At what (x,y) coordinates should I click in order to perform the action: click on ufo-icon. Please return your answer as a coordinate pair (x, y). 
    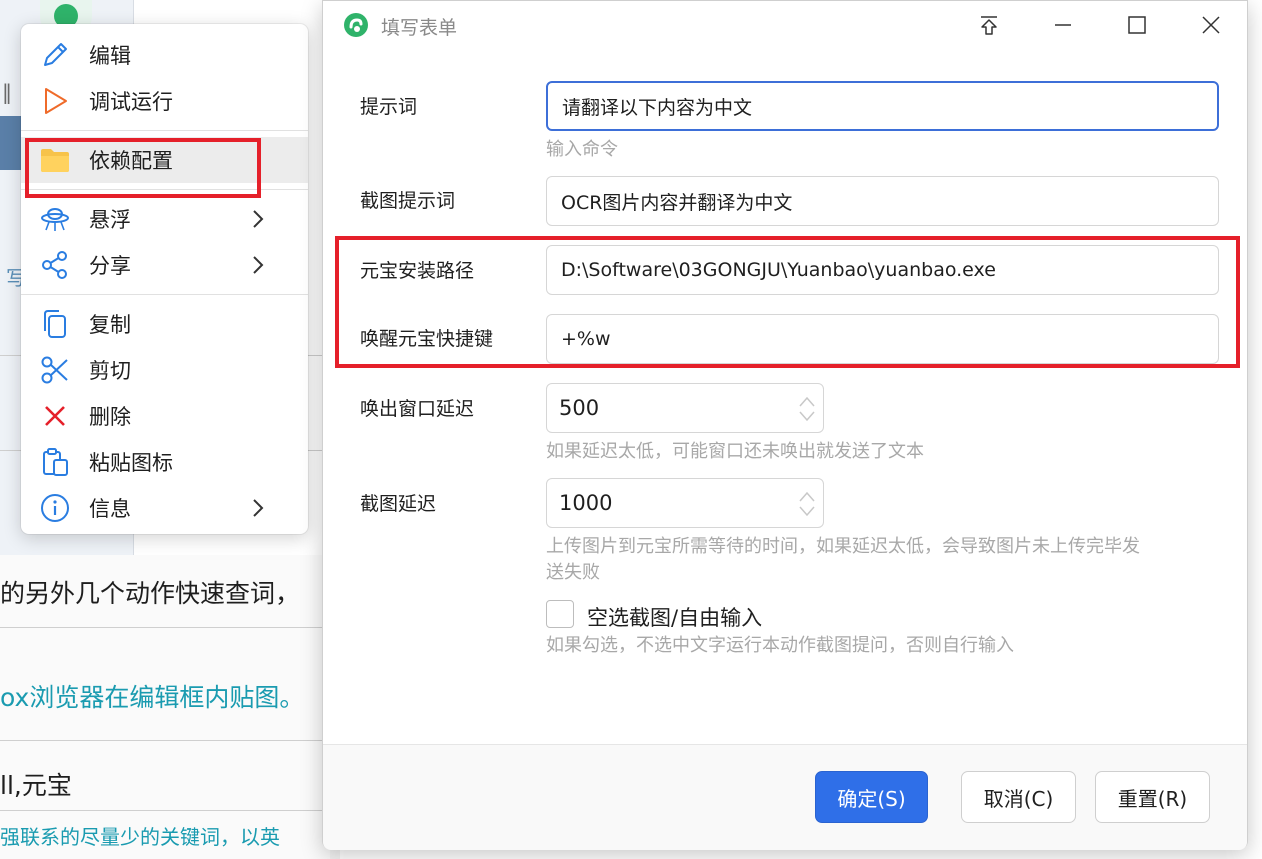
    Looking at the image, I should click on (55, 219).